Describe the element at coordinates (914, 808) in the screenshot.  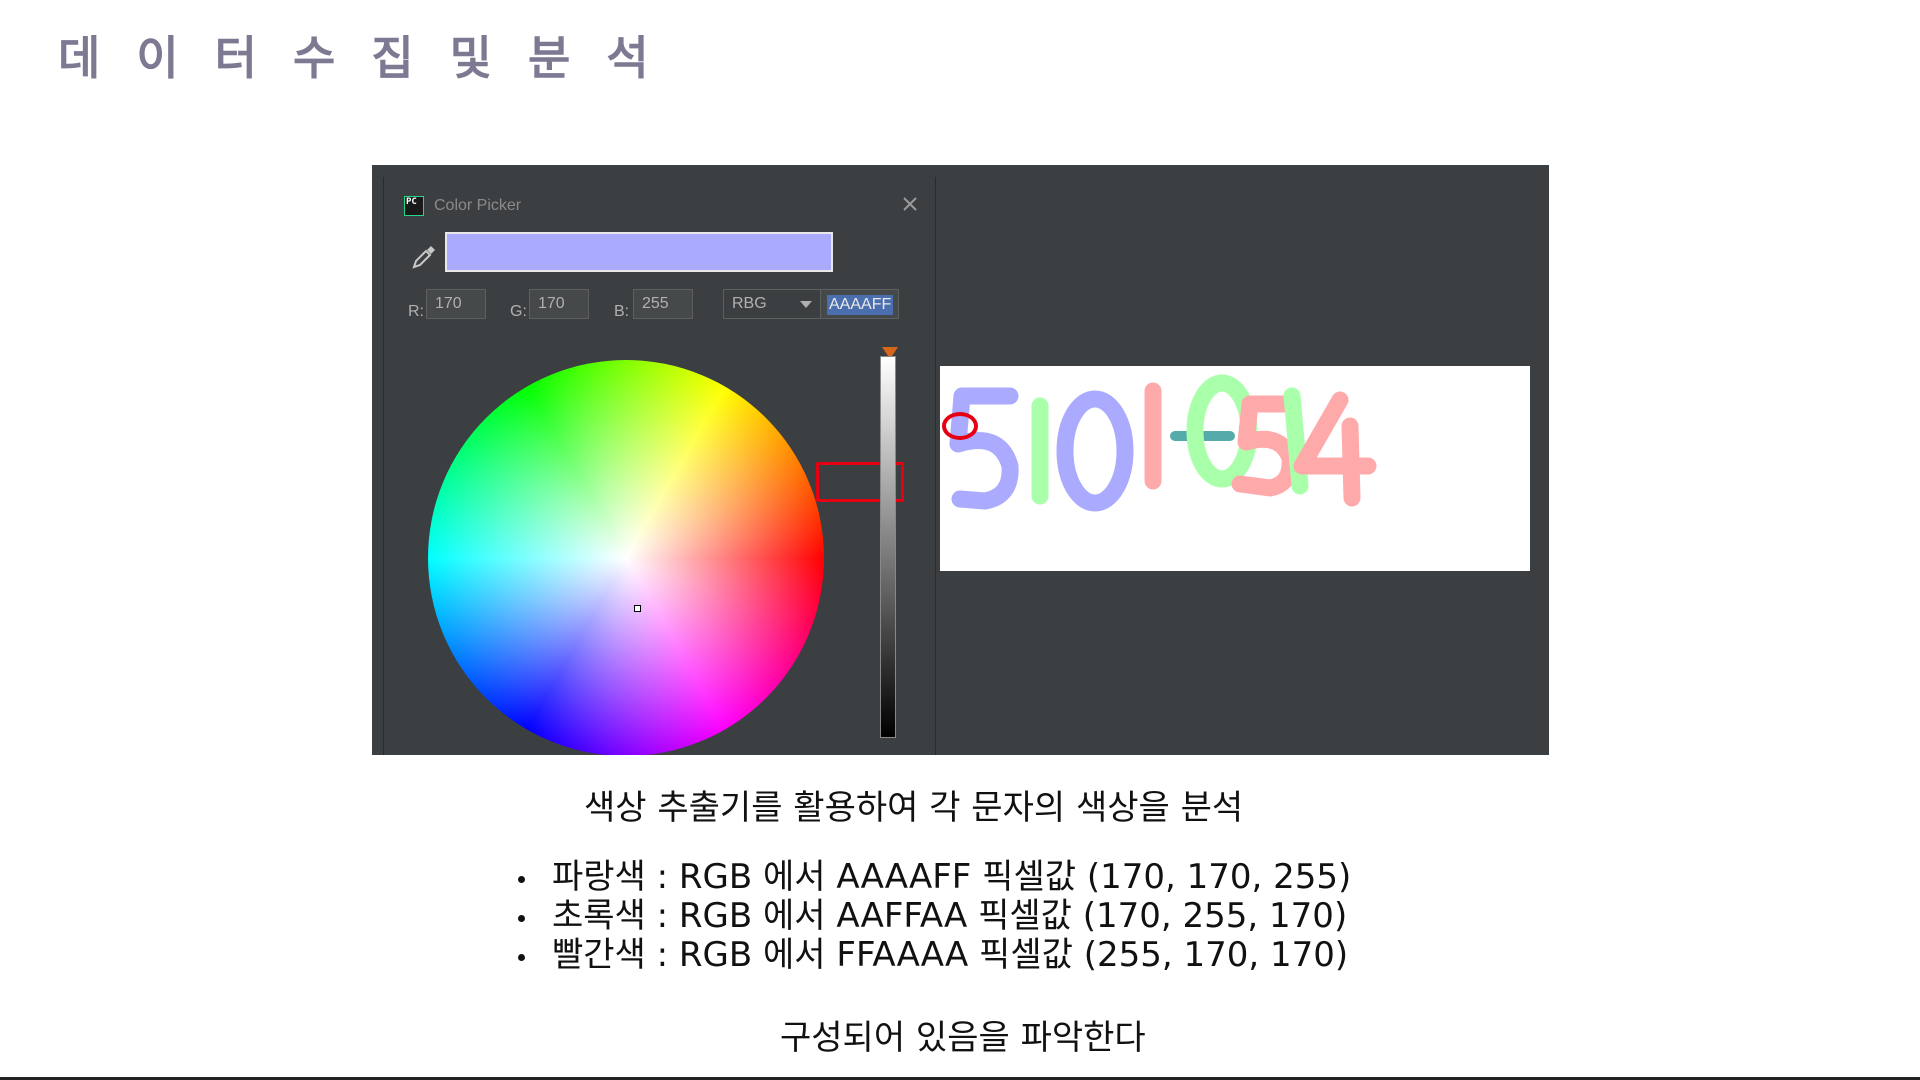
I see `caption: 색상 추출기를 활용하여 각 문자의 색상을 분석` at that location.